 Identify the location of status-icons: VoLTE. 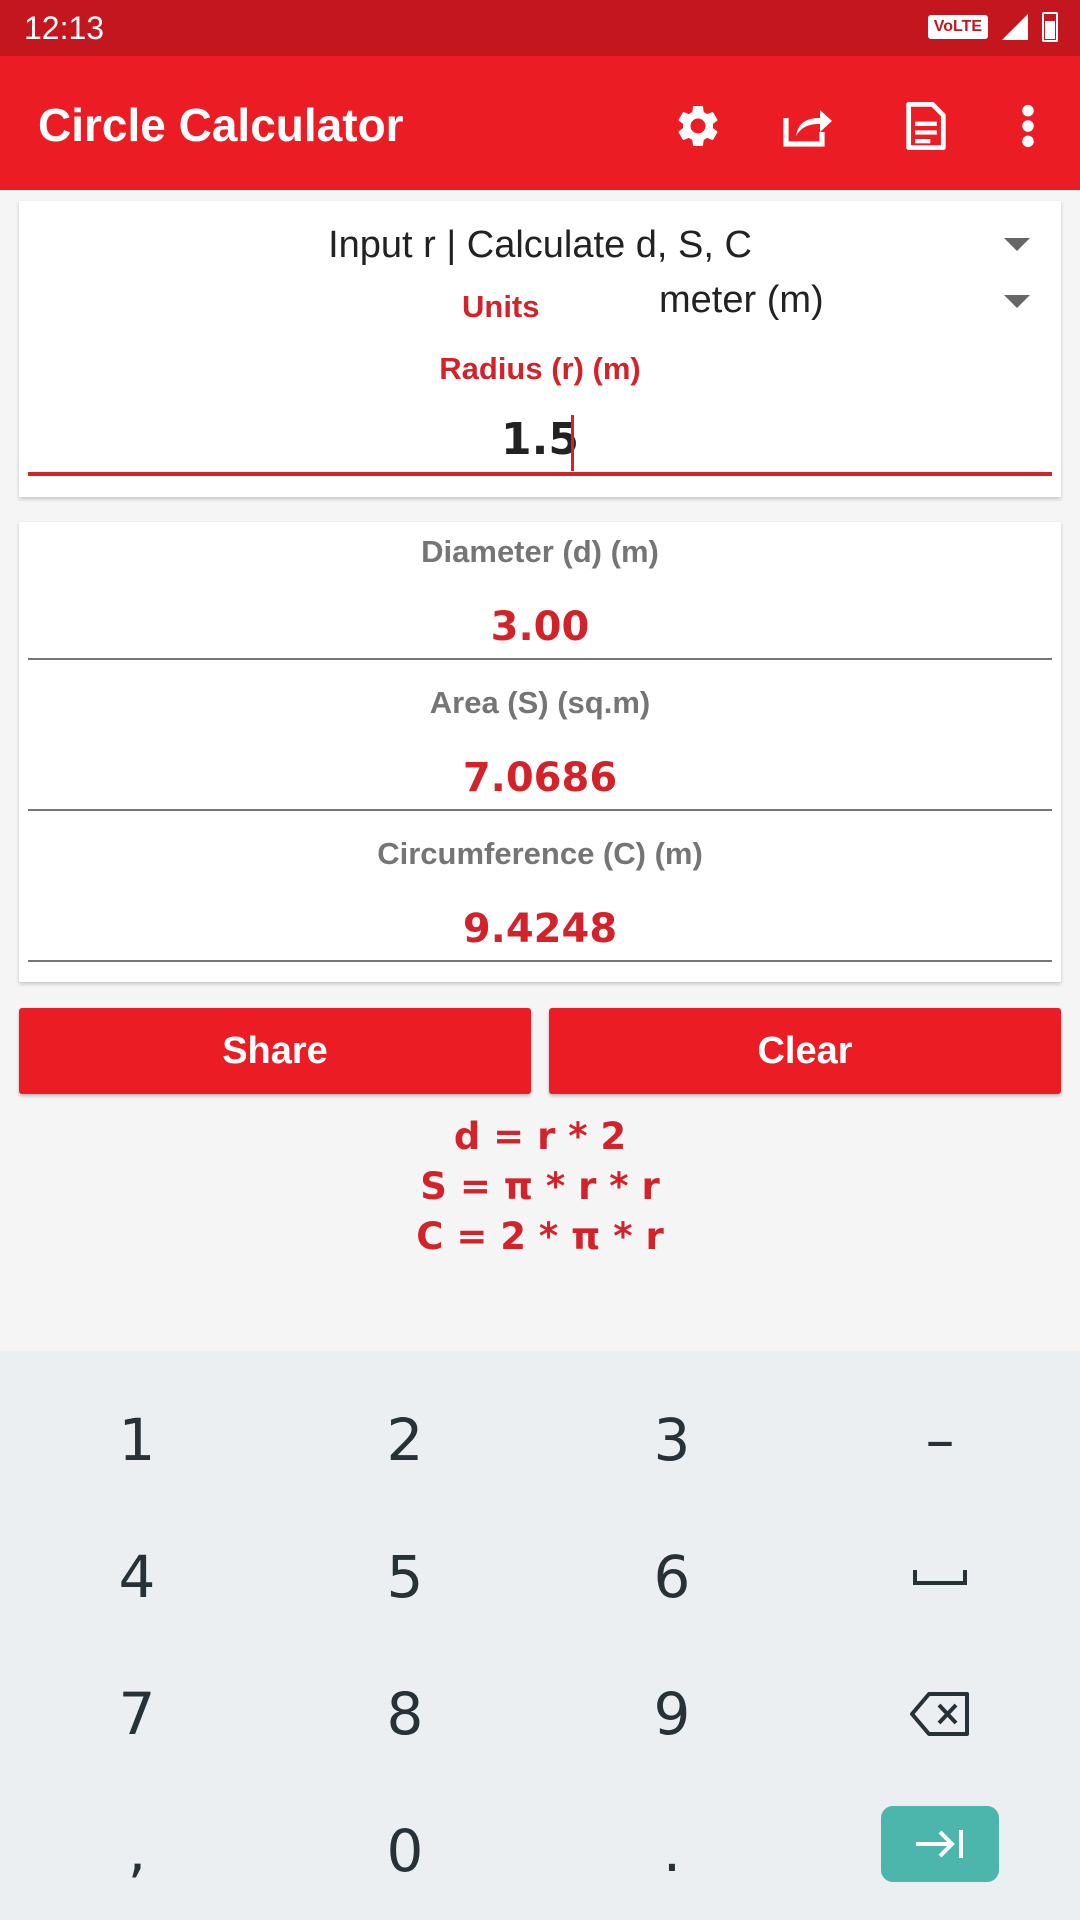
(992, 27).